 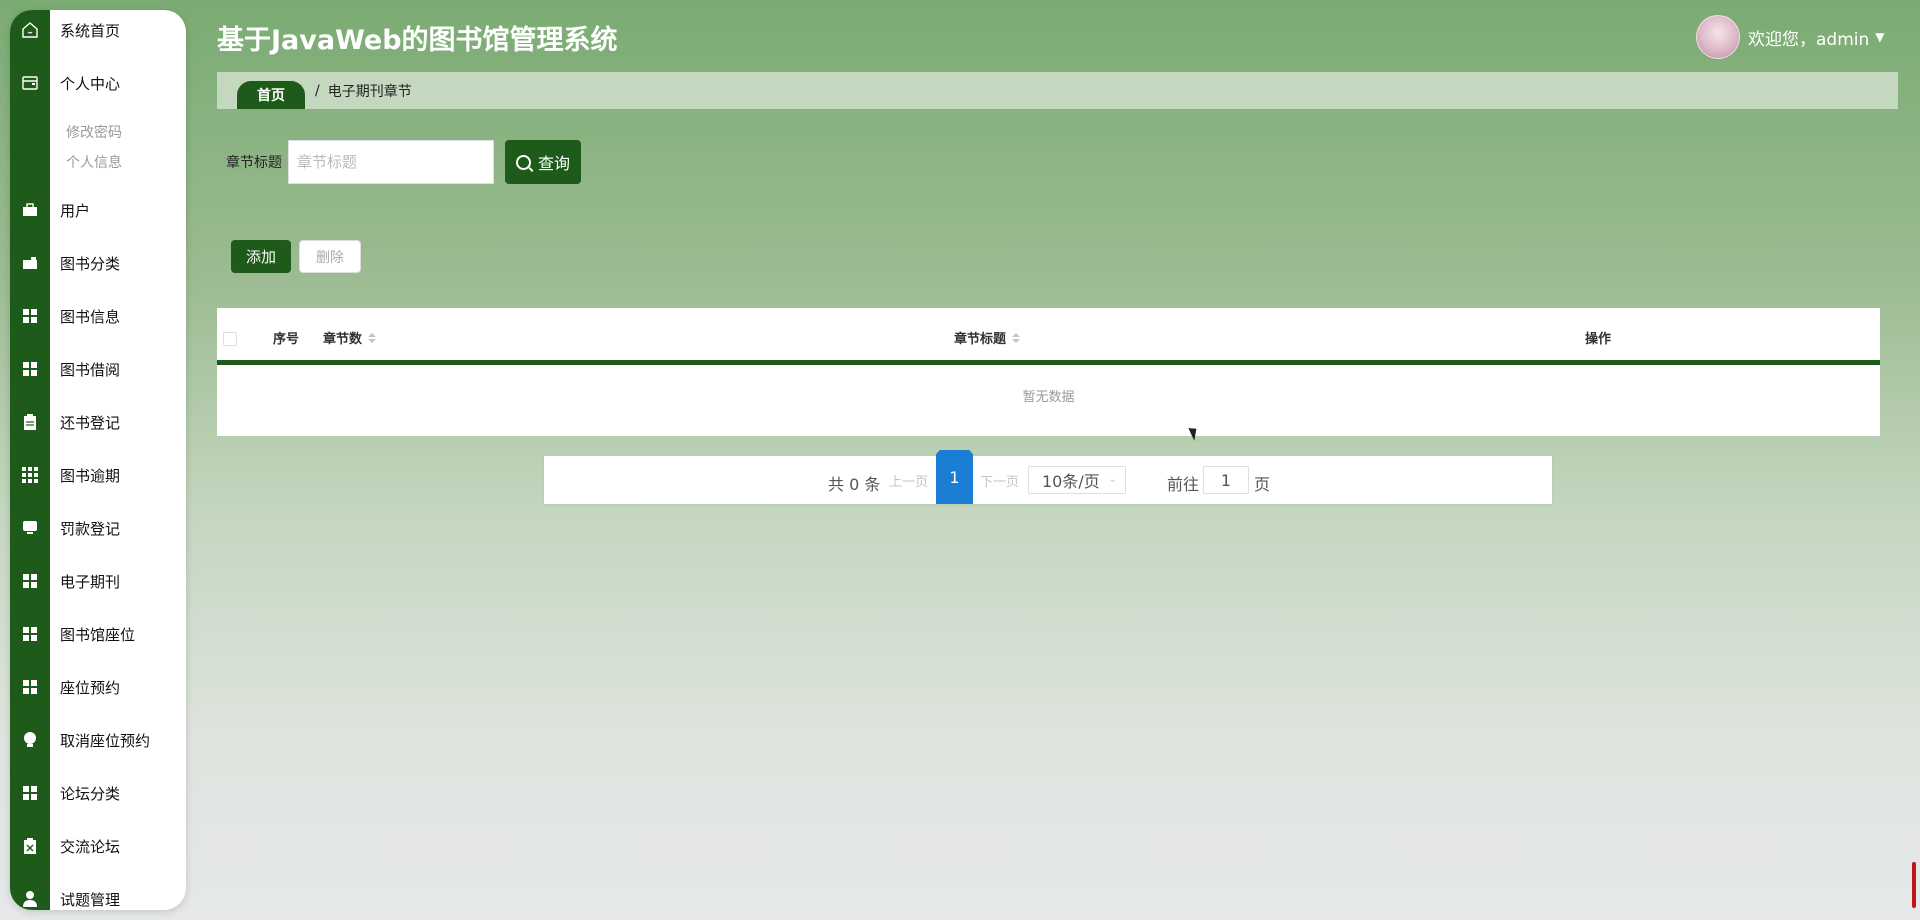 I want to click on sidebar-item-label: 系统首页, so click(x=90, y=30).